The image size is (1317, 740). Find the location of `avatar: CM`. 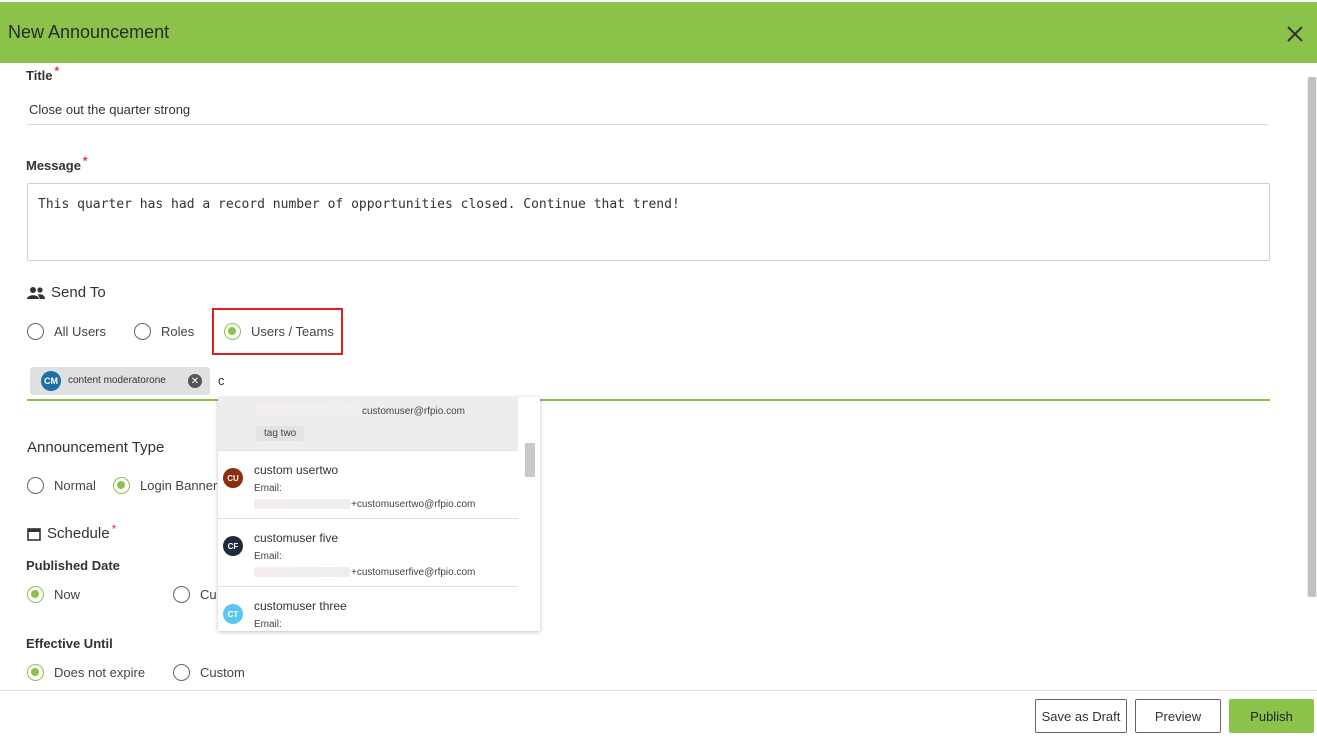

avatar: CM is located at coordinates (51, 381).